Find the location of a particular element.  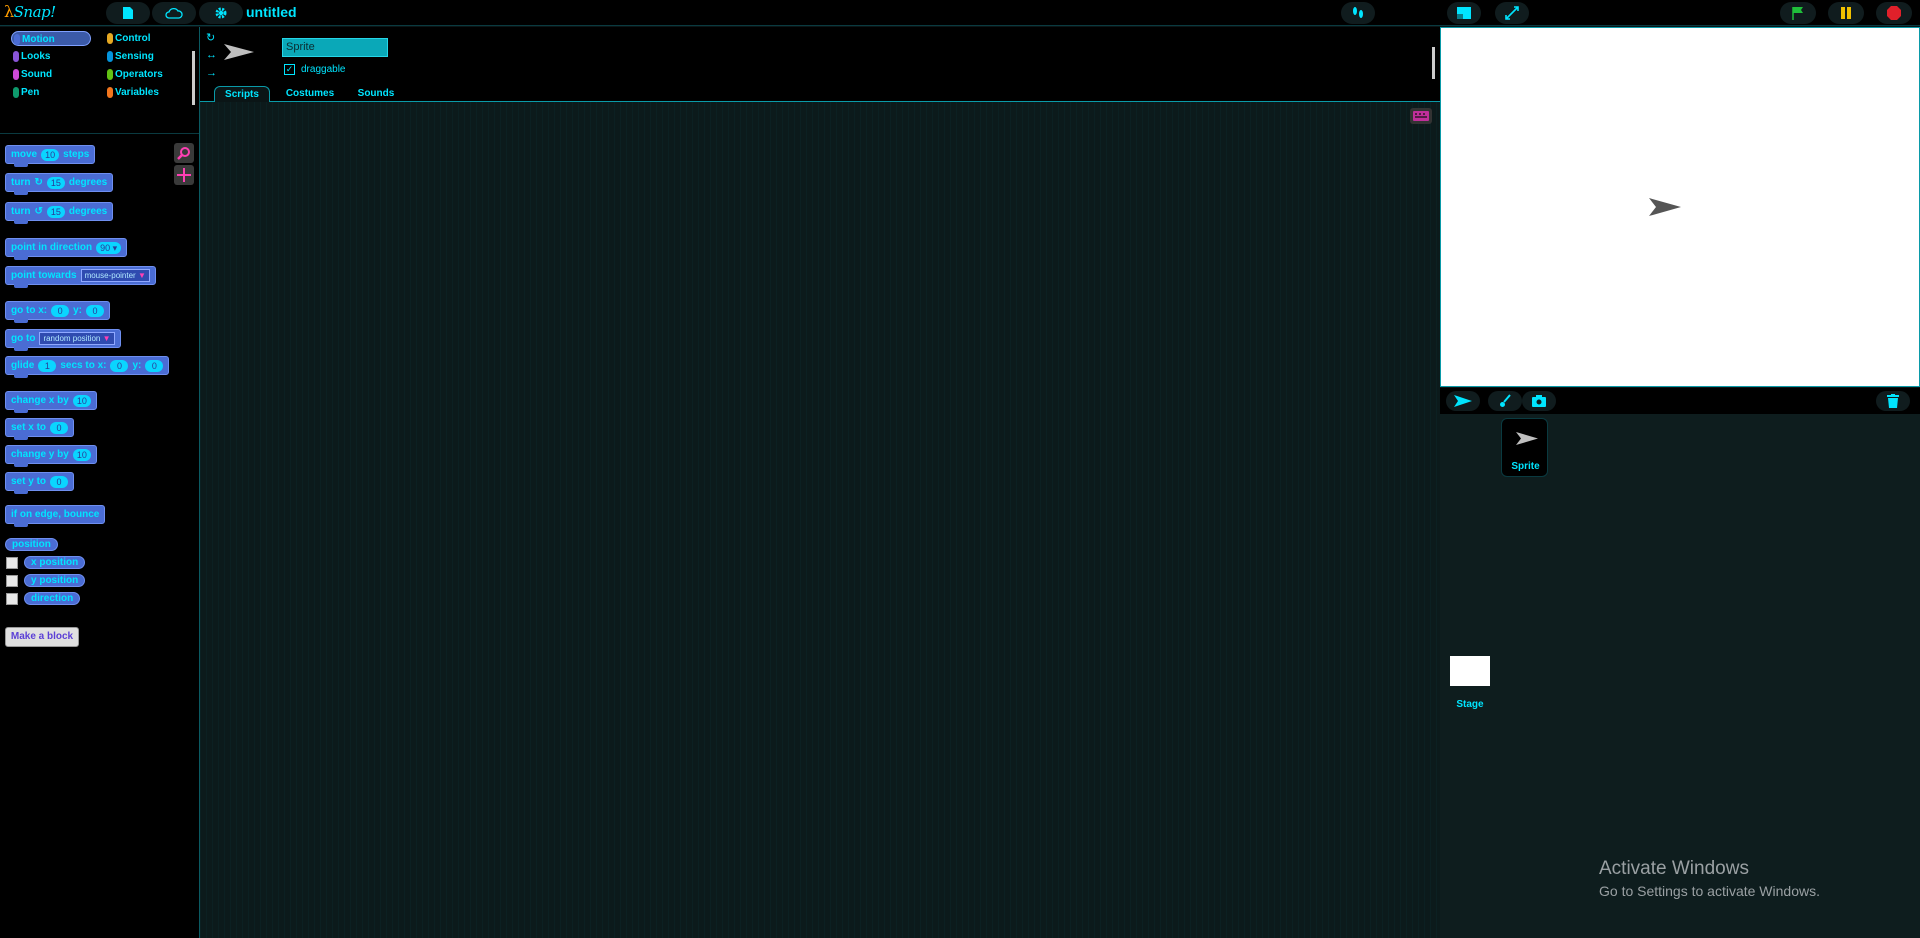

category-variables: Variables is located at coordinates (145, 92).